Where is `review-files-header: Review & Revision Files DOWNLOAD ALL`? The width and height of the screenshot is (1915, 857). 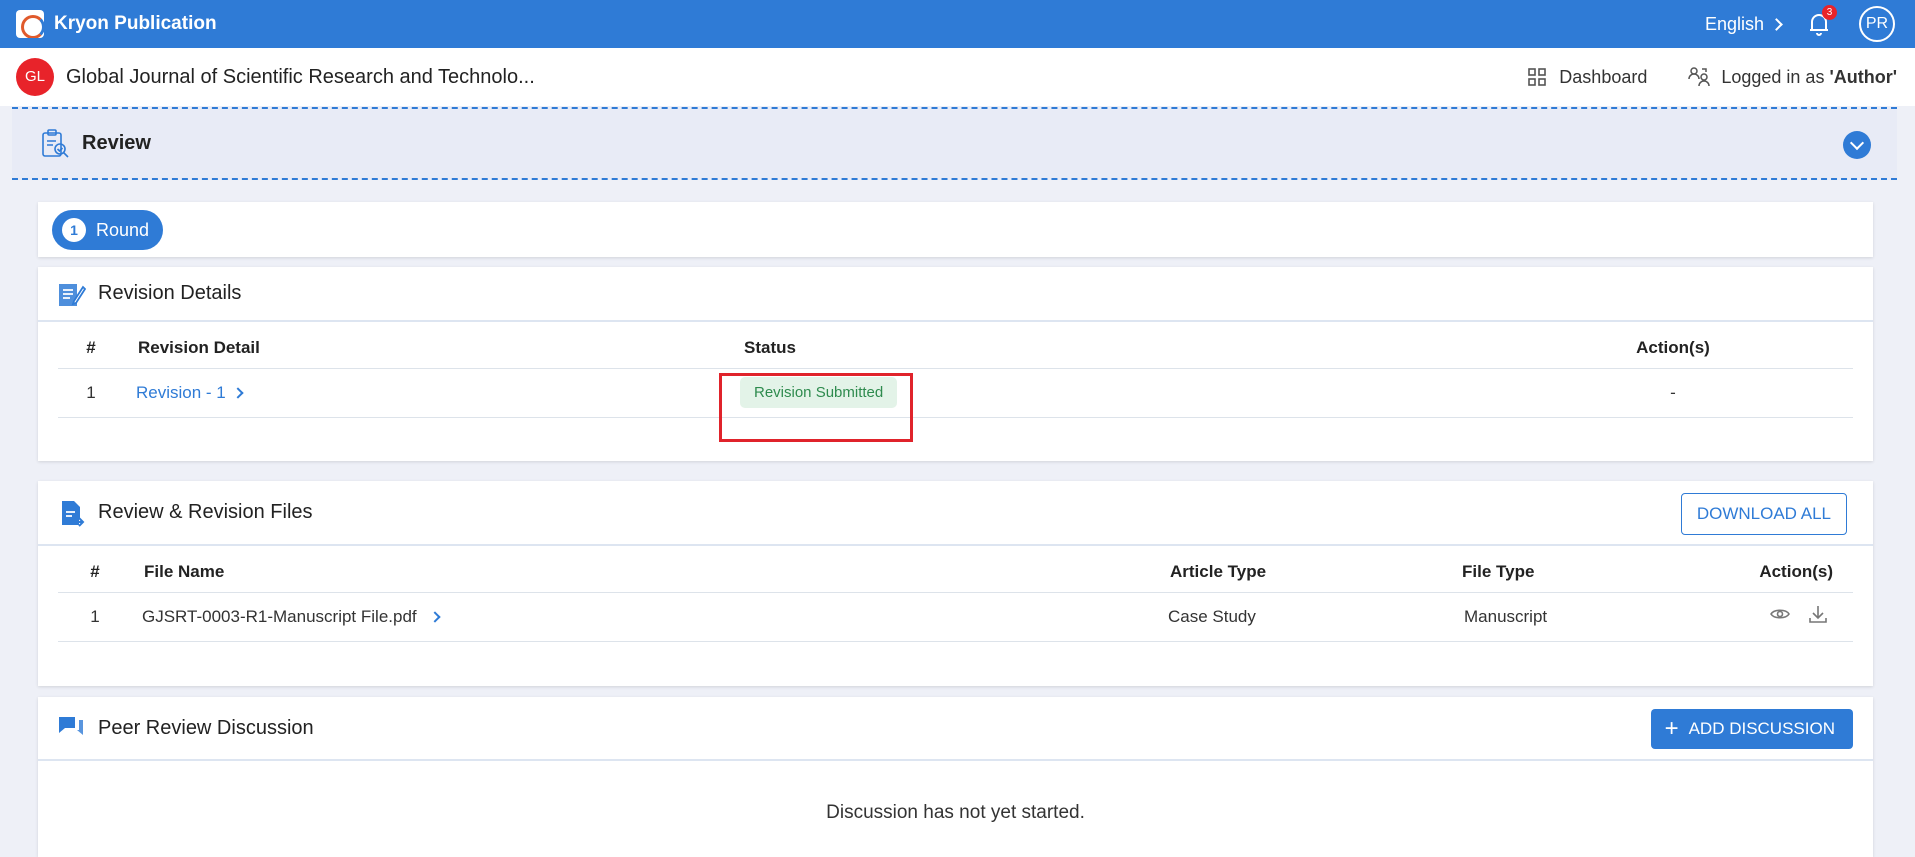
review-files-header: Review & Revision Files DOWNLOAD ALL is located at coordinates (955, 513).